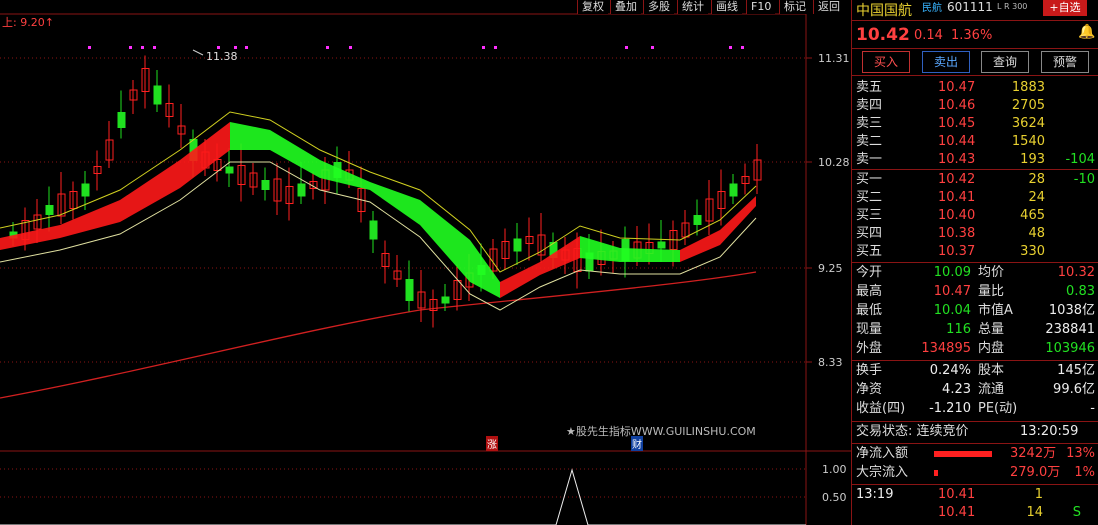 The width and height of the screenshot is (1098, 525). Describe the element at coordinates (932, 7) in the screenshot. I see `industry-badge: 民航` at that location.